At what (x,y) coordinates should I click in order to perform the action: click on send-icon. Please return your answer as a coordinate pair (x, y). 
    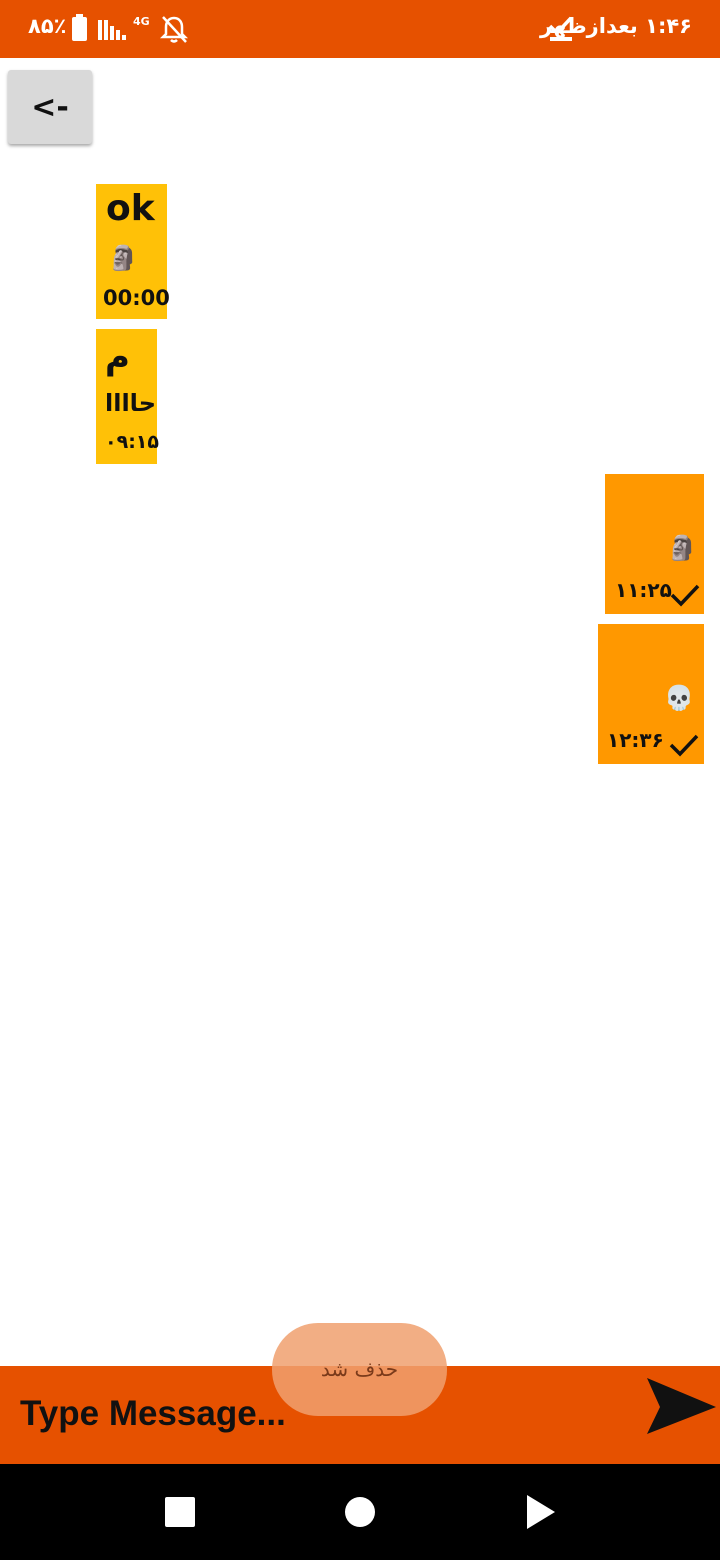
    Looking at the image, I should click on (681, 1406).